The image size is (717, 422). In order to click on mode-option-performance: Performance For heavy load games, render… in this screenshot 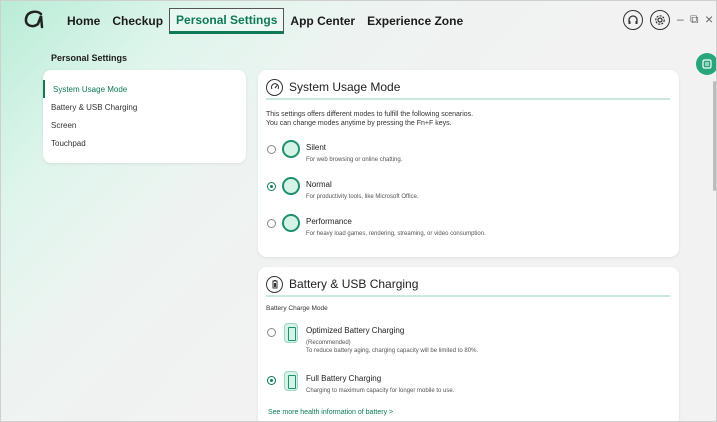, I will do `click(466, 232)`.